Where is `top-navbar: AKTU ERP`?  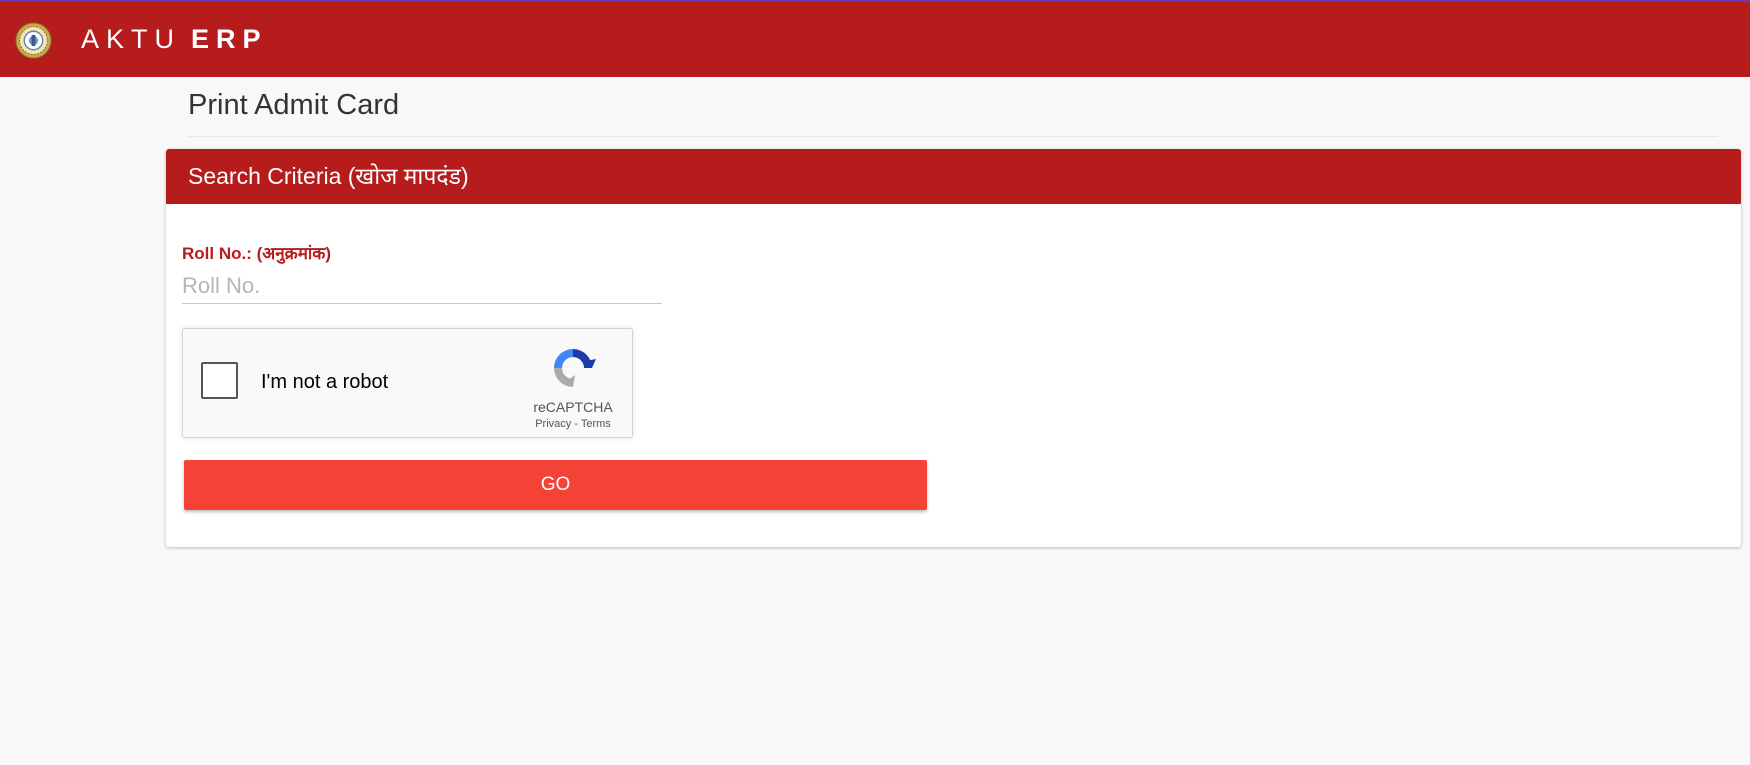 top-navbar: AKTU ERP is located at coordinates (875, 38).